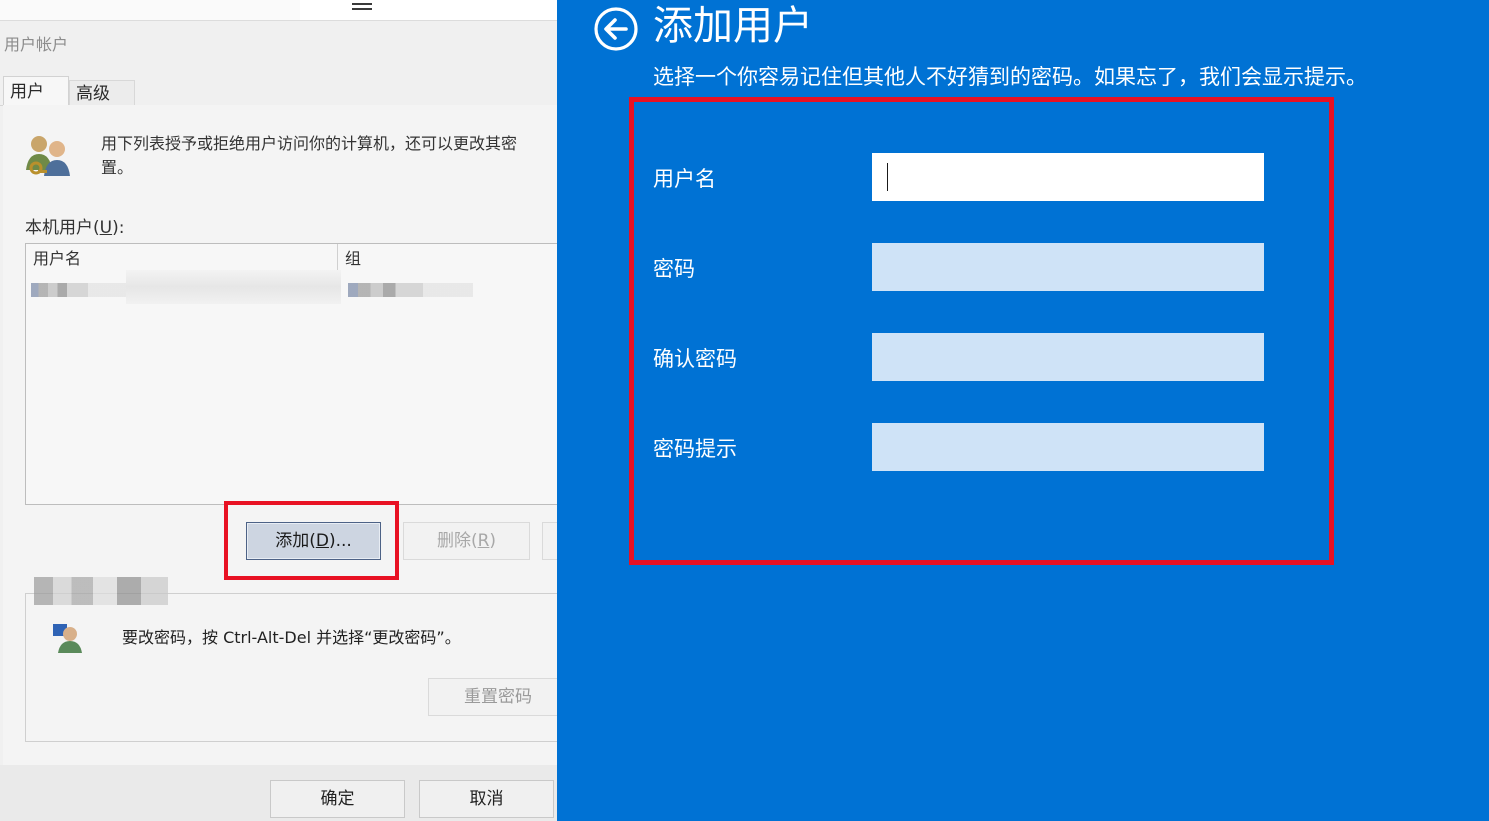  Describe the element at coordinates (695, 359) in the screenshot. I see `confirm-password-label: 确认密码` at that location.